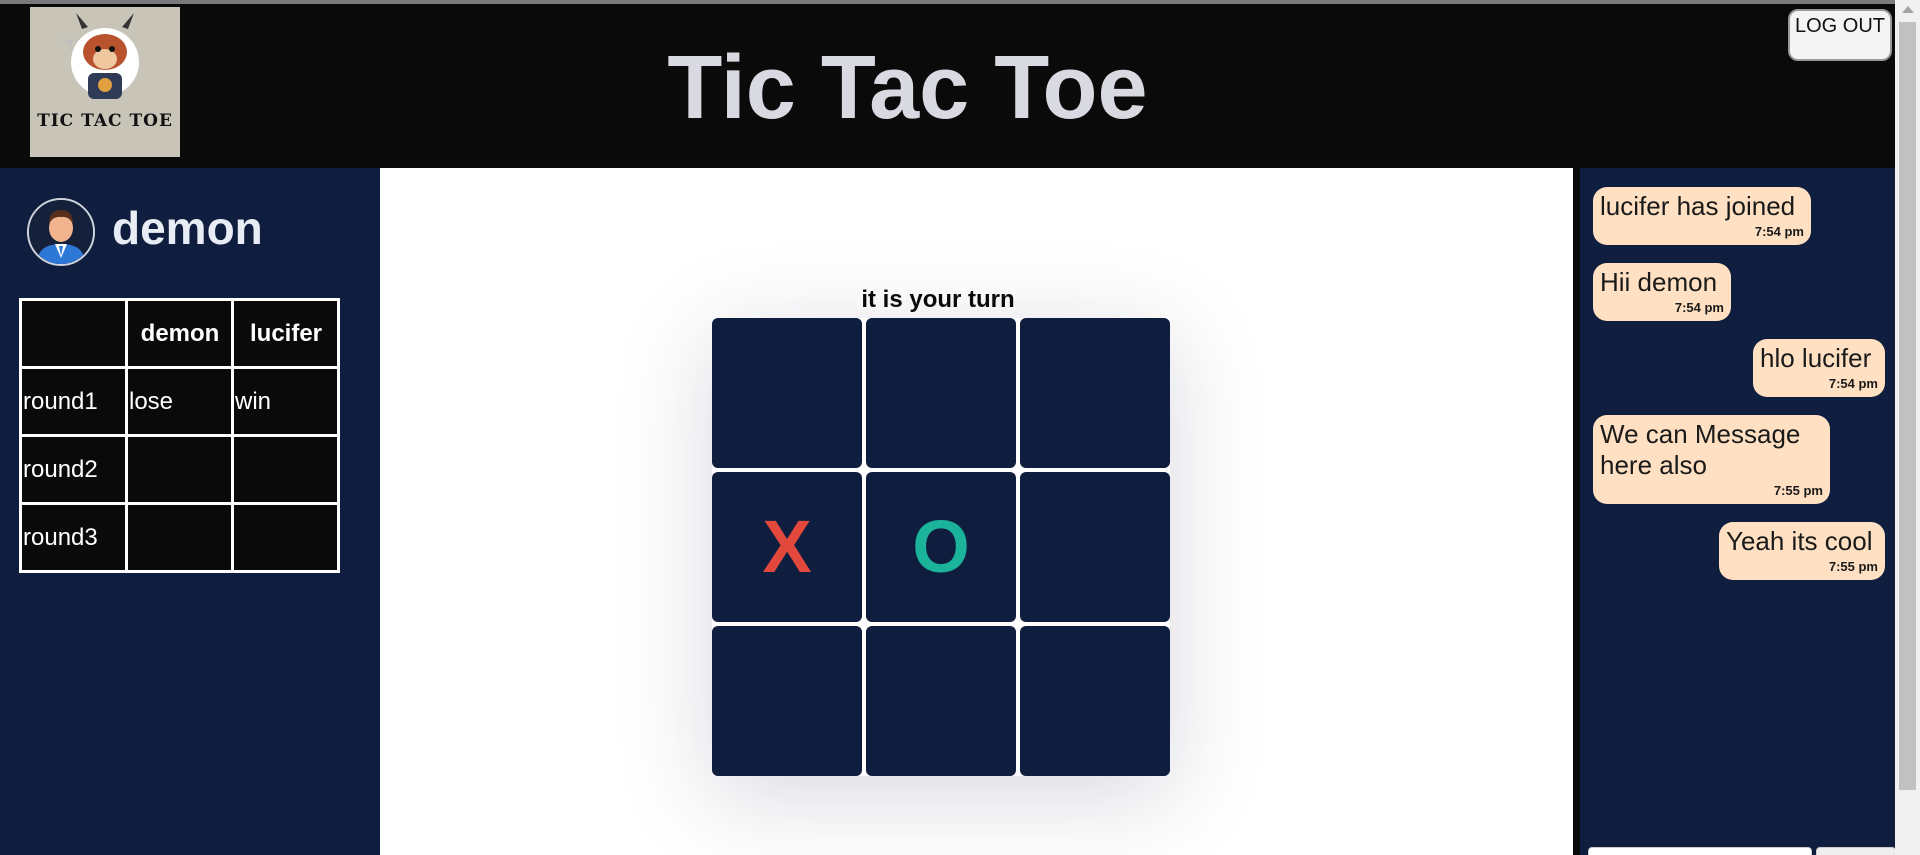 The width and height of the screenshot is (1920, 855). Describe the element at coordinates (285, 333) in the screenshot. I see `scoreboard-header-cell: lucifer` at that location.